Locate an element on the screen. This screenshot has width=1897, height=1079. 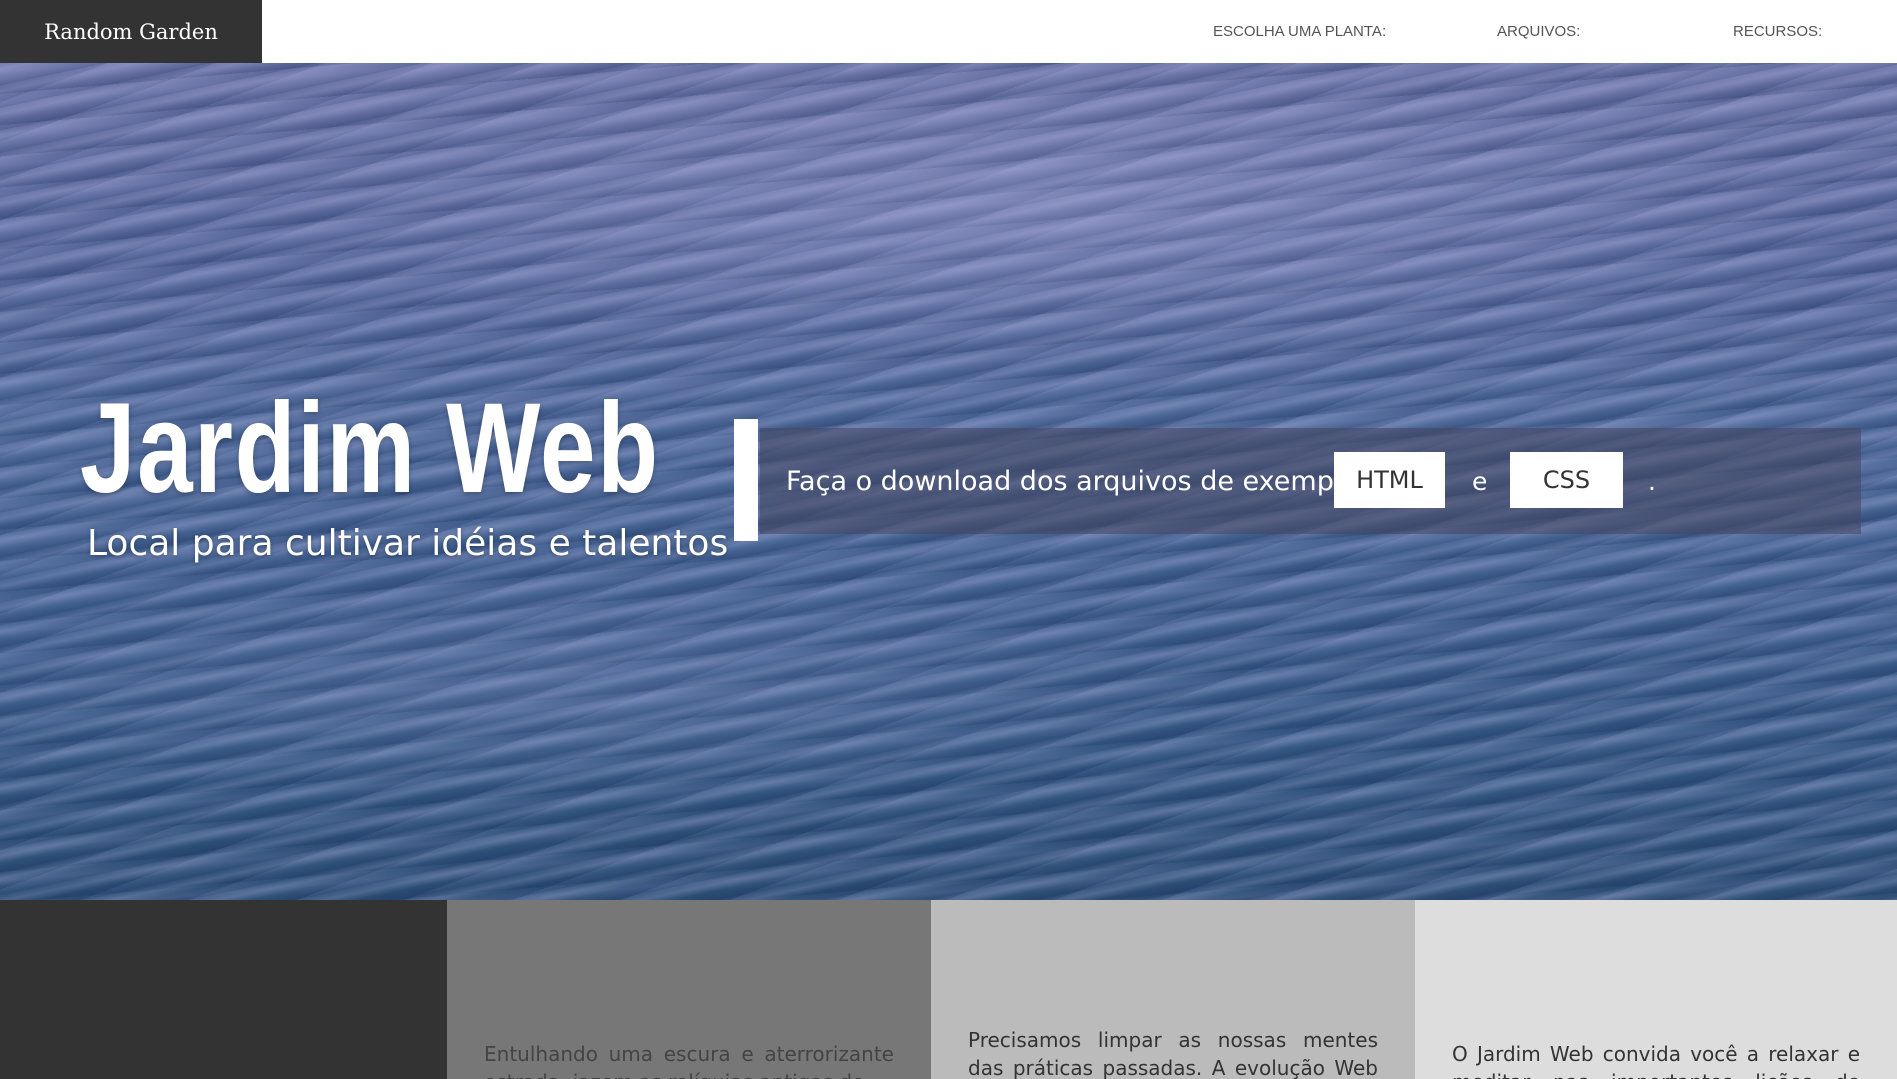
title-cursor-bar is located at coordinates (746, 480).